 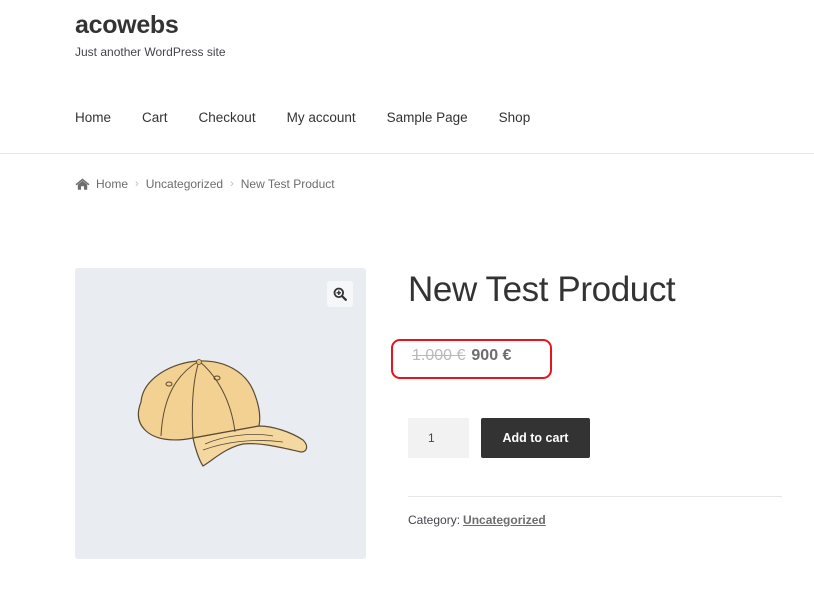 I want to click on nav-item-cart: Cart, so click(x=155, y=117).